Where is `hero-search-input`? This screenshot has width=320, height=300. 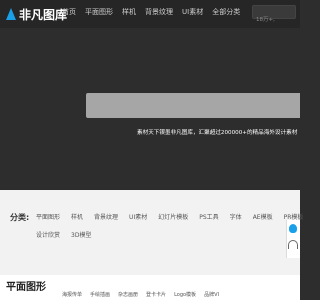
hero-search-input is located at coordinates (193, 105).